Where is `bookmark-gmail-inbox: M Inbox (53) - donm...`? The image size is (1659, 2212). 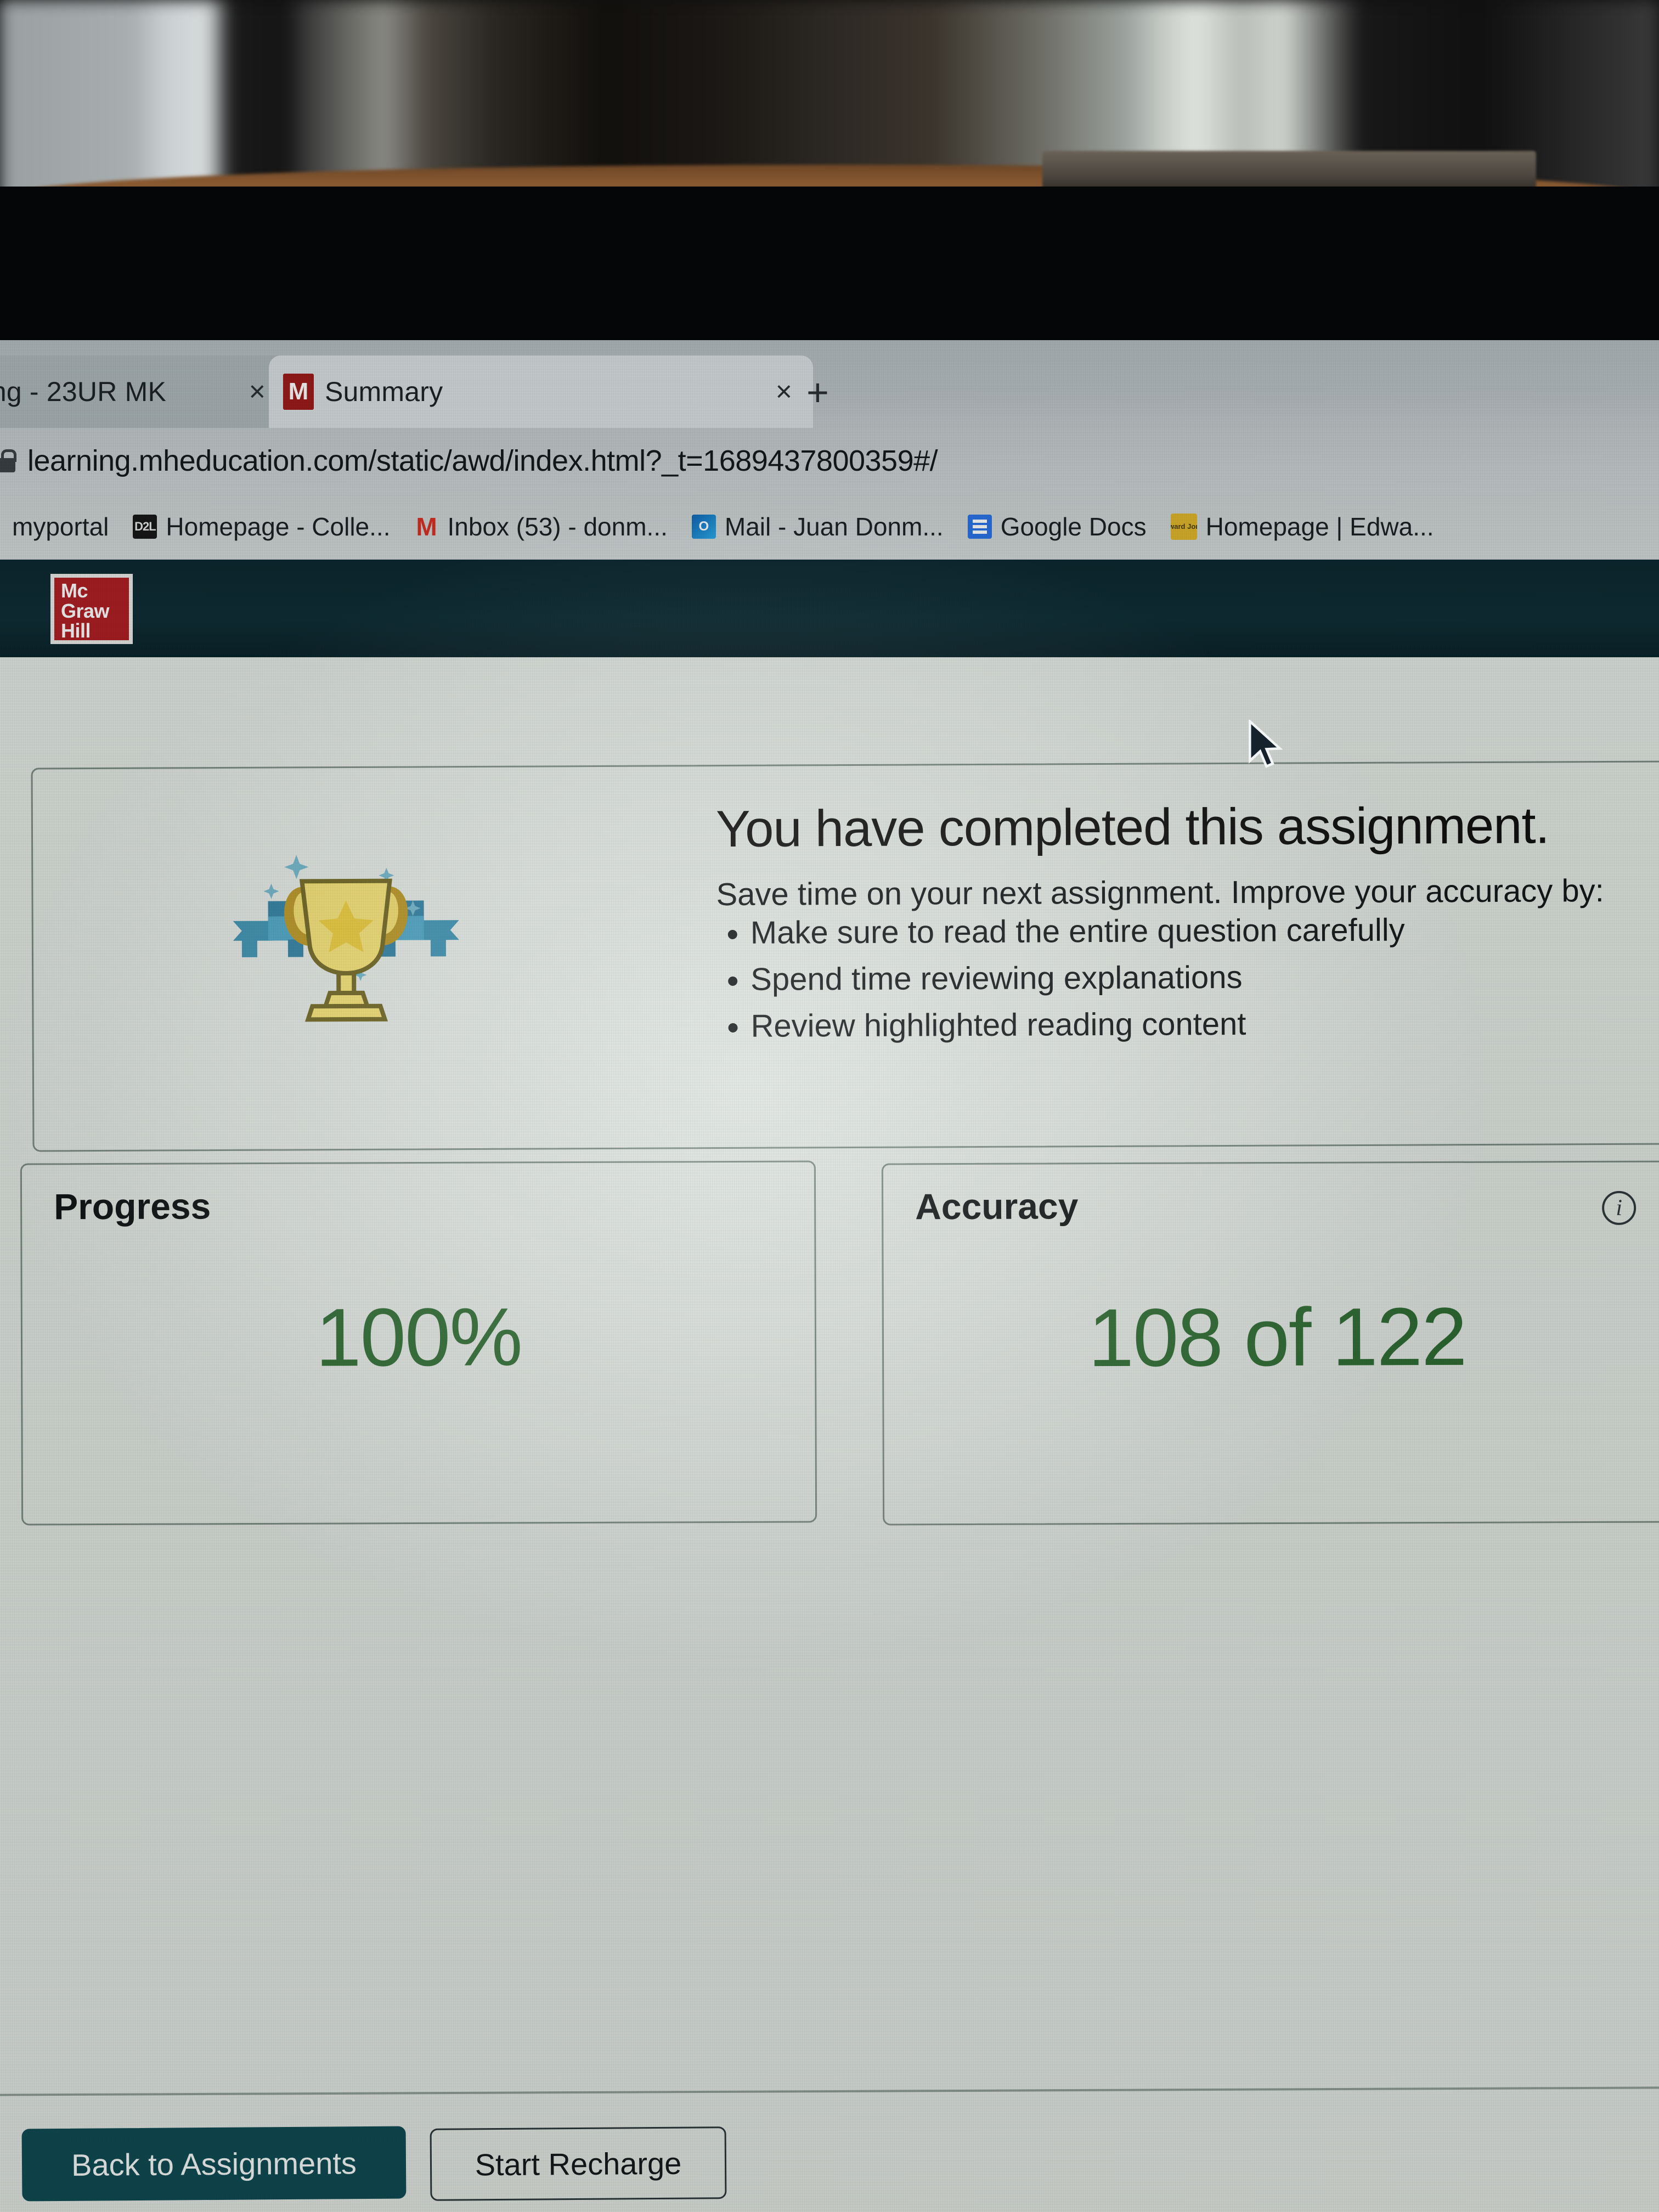
bookmark-gmail-inbox: M Inbox (53) - donm... is located at coordinates (540, 526).